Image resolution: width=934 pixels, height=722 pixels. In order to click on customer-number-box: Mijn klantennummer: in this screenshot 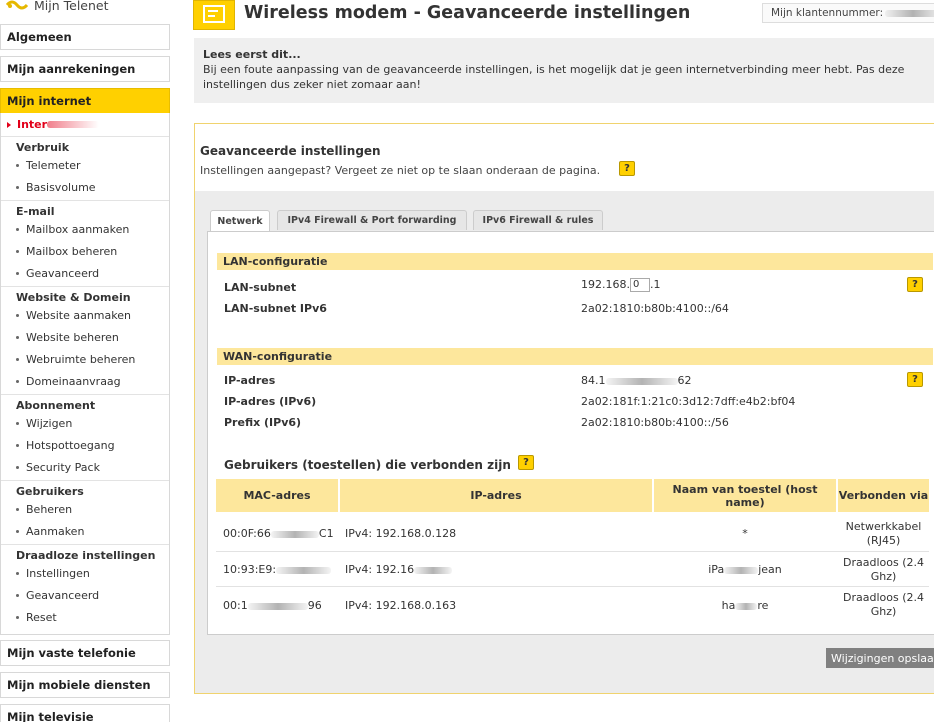, I will do `click(848, 13)`.